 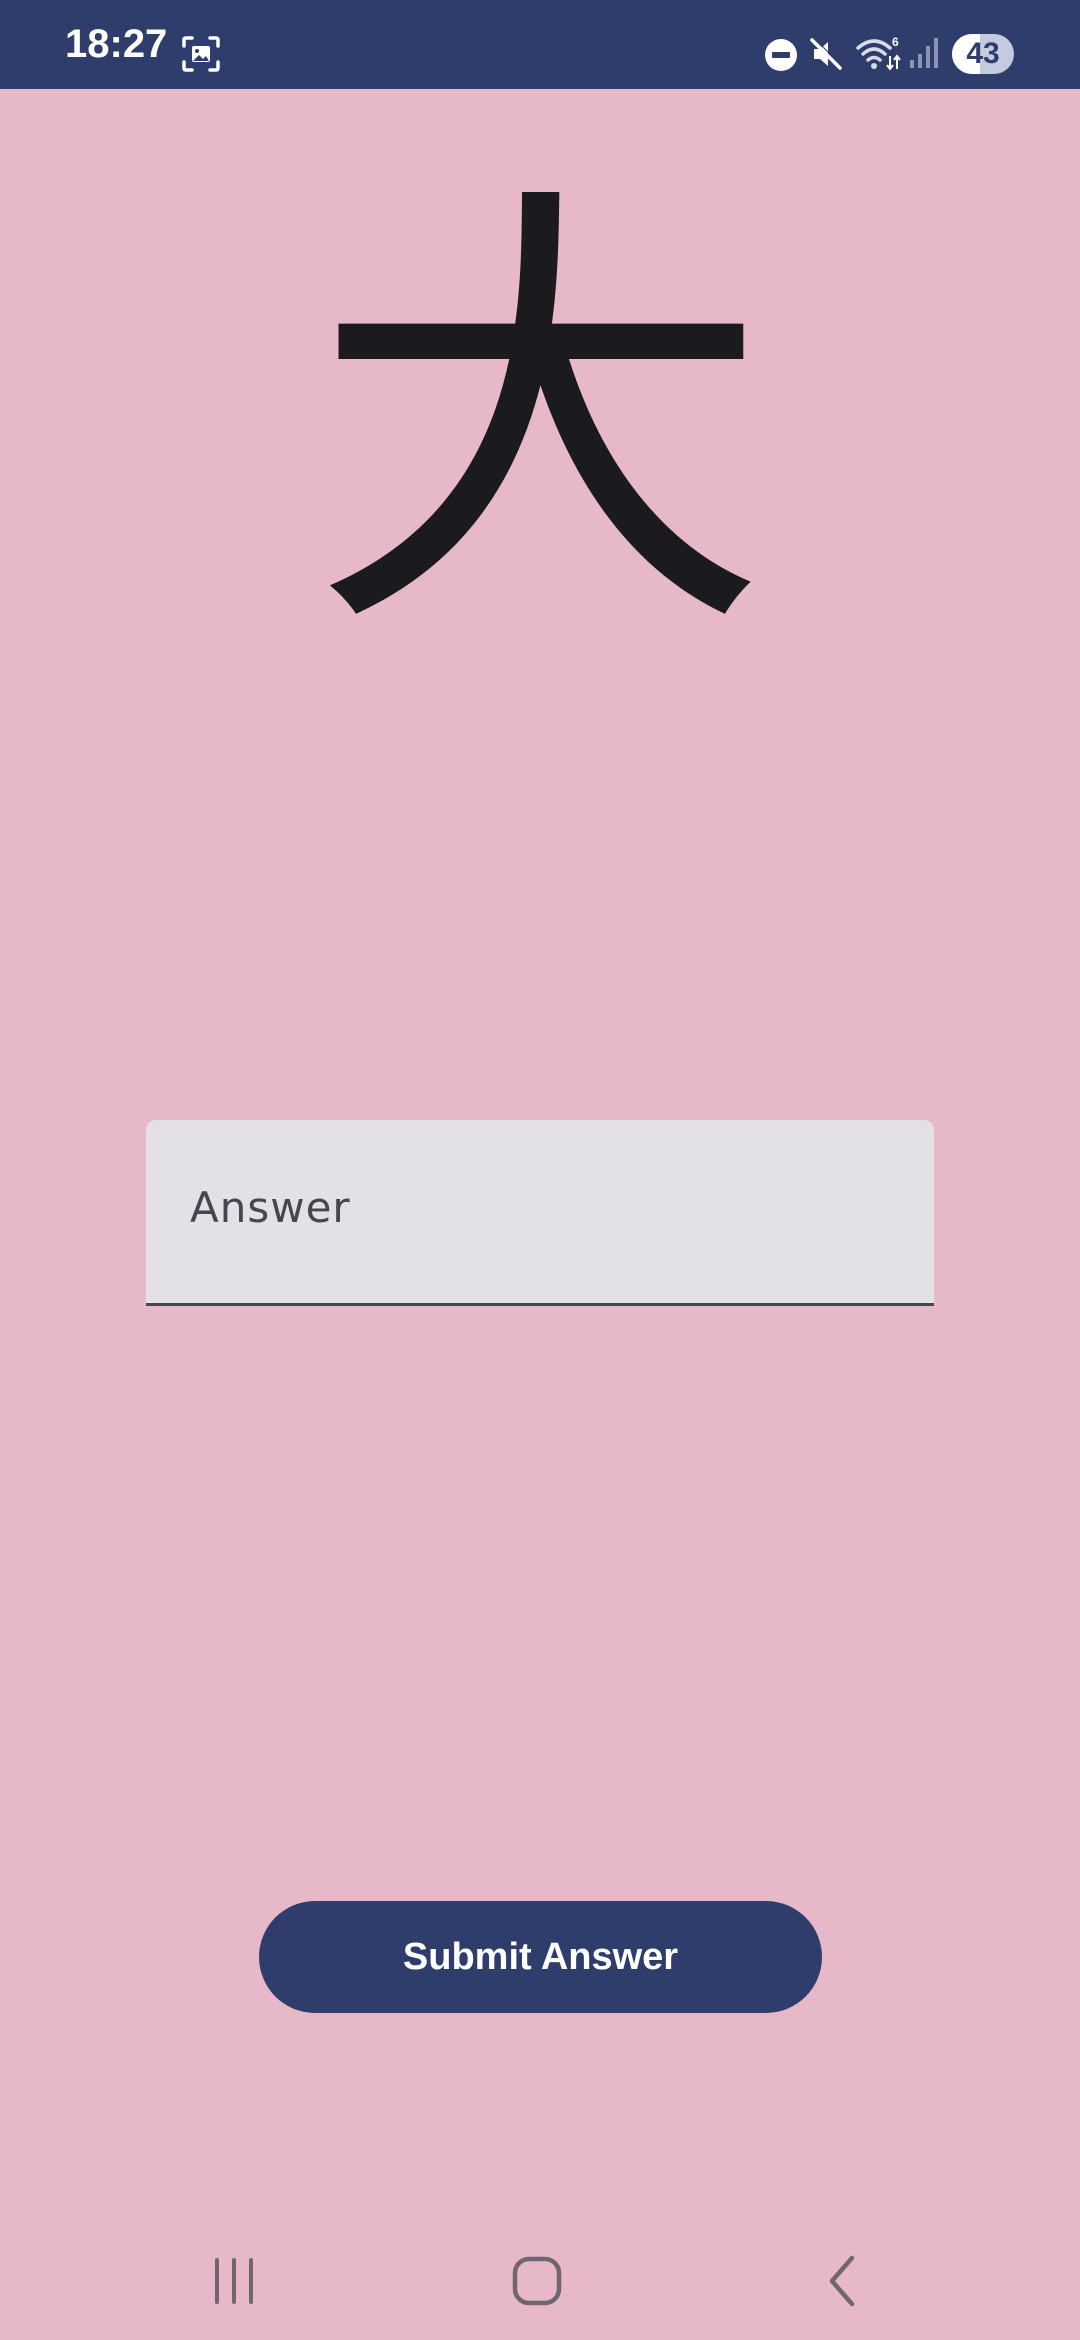 I want to click on battery-icon: 43, so click(x=983, y=54).